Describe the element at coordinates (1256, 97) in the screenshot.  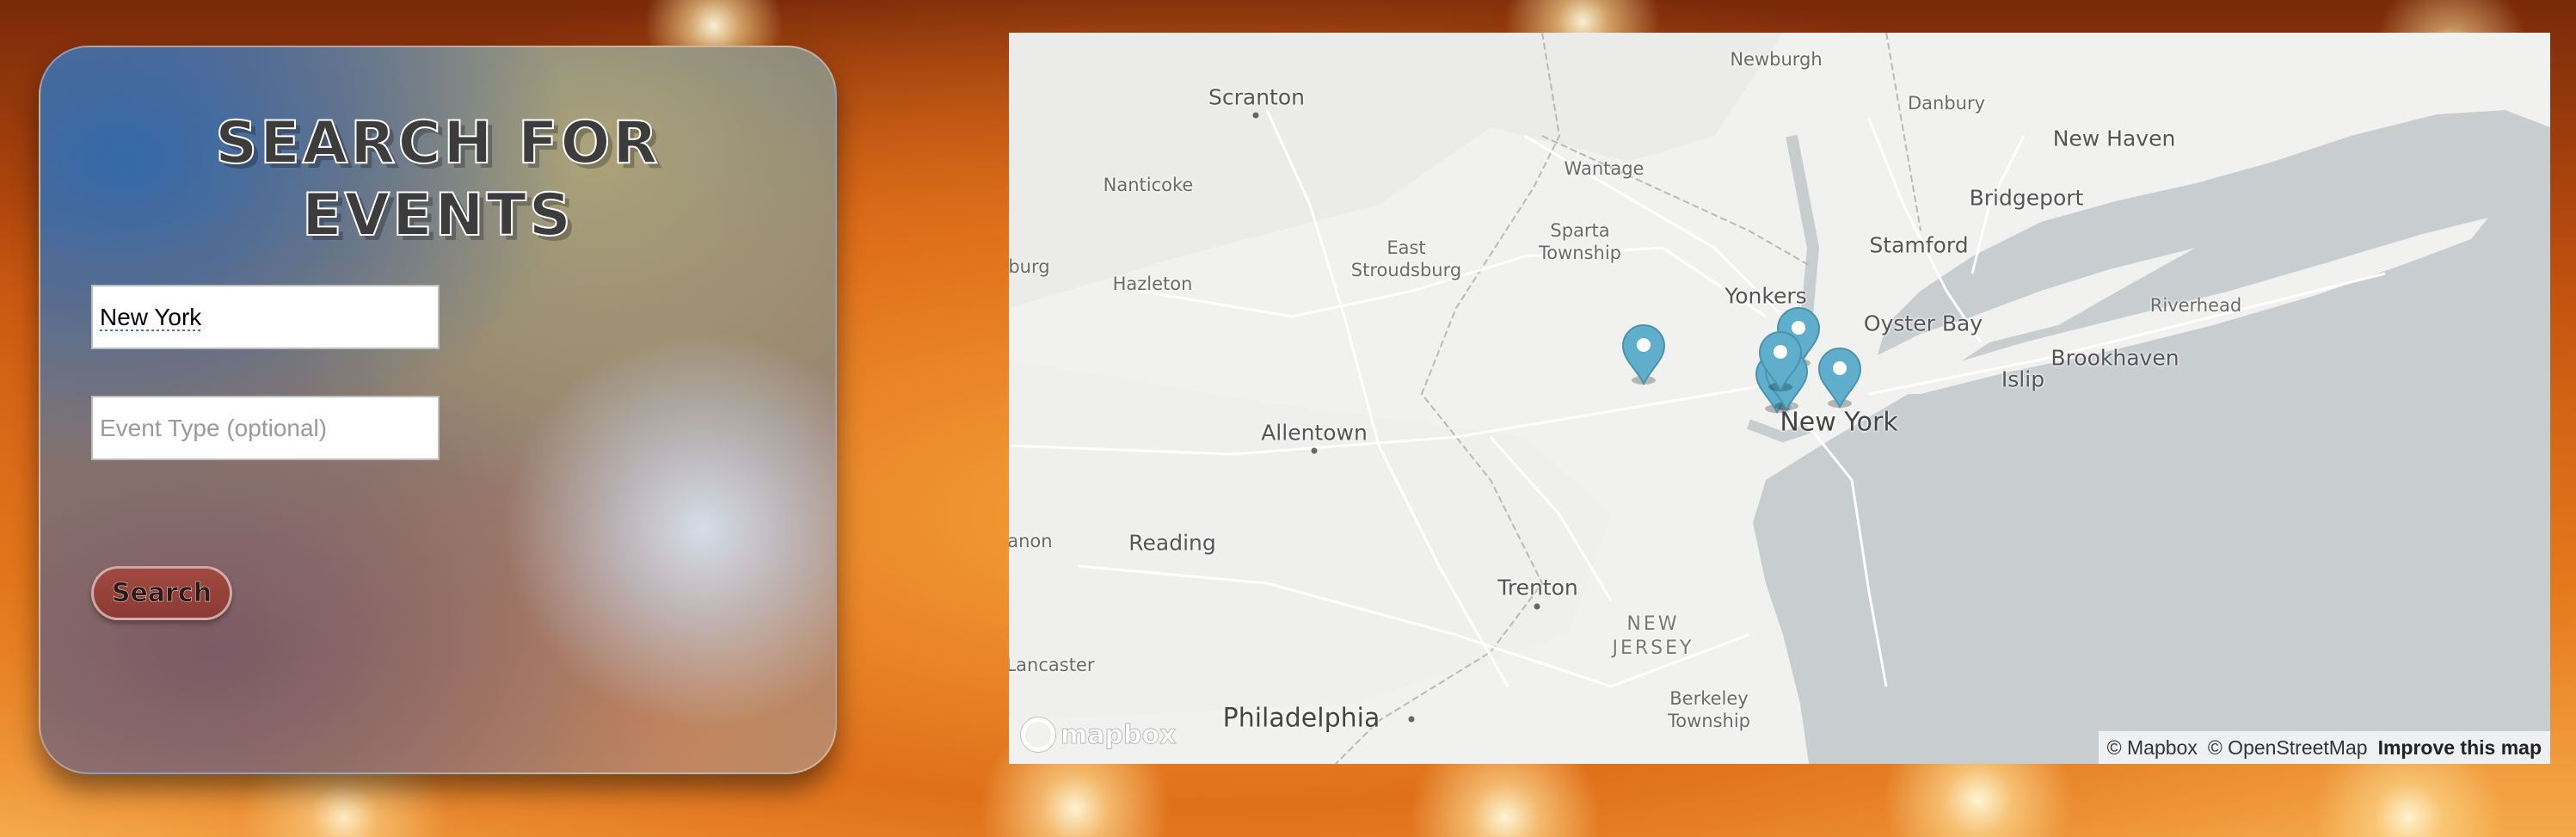
I see `label-scranton: Scranton` at that location.